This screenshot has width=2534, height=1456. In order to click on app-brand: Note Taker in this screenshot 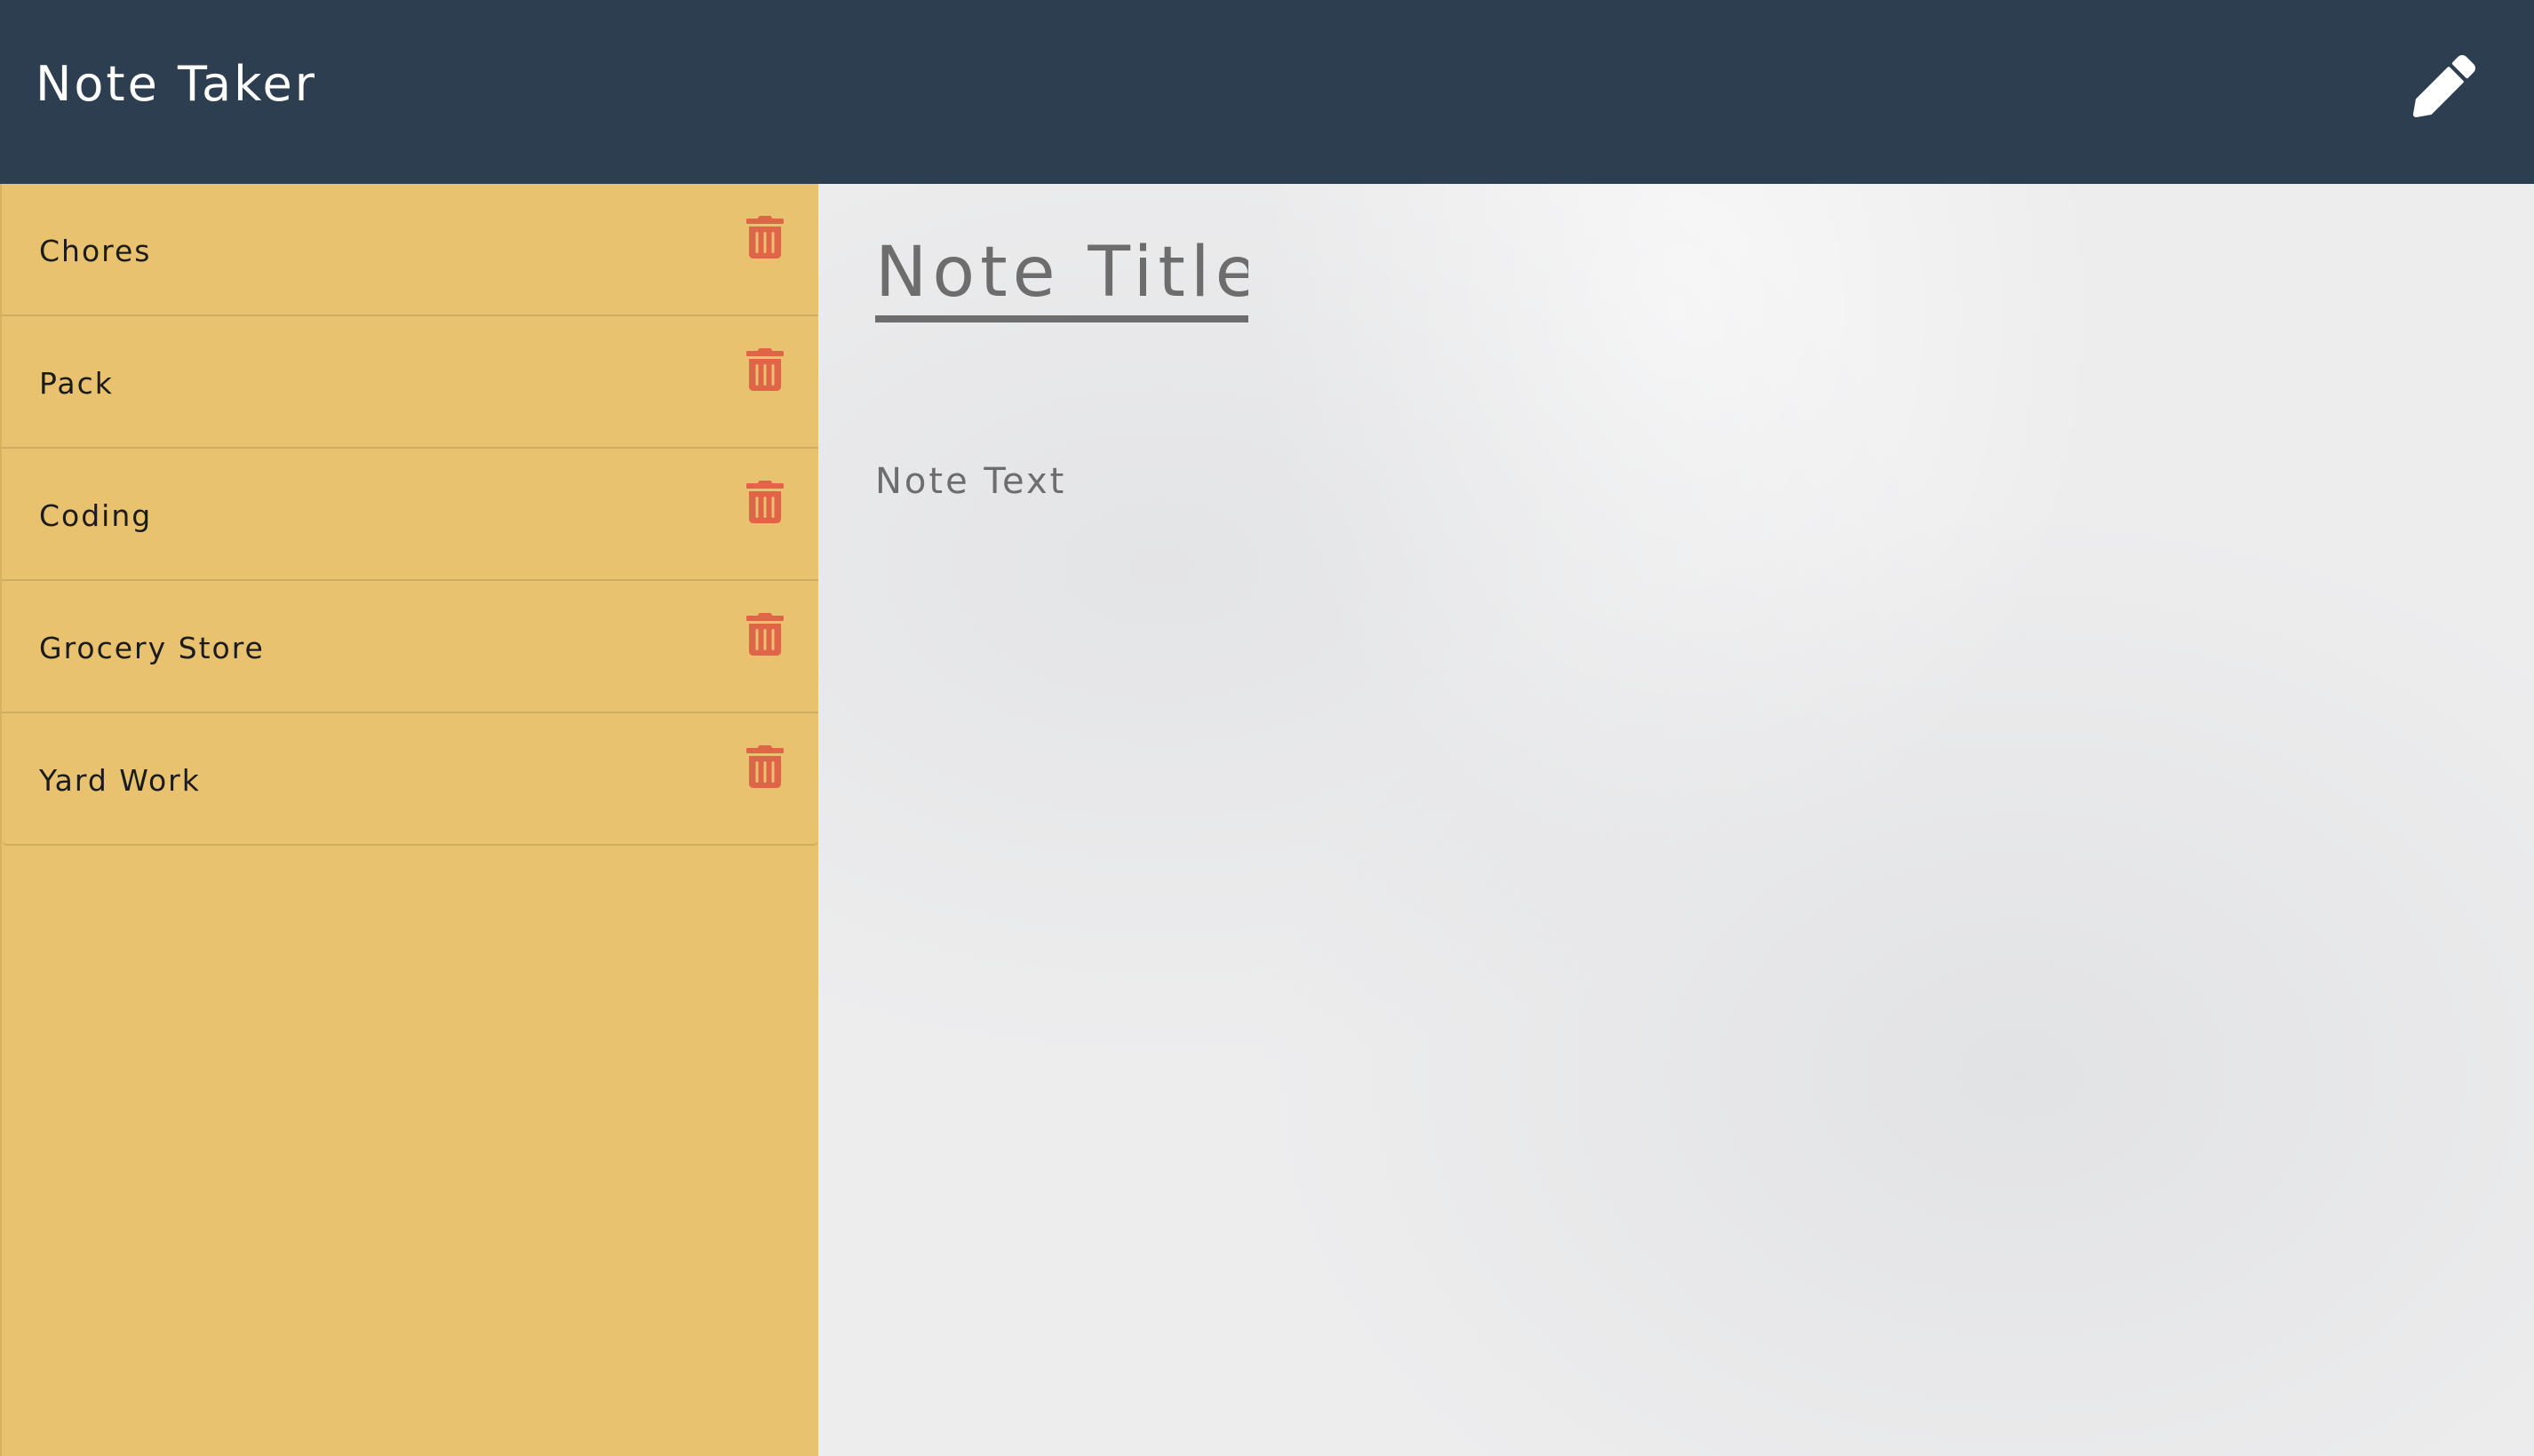, I will do `click(176, 84)`.